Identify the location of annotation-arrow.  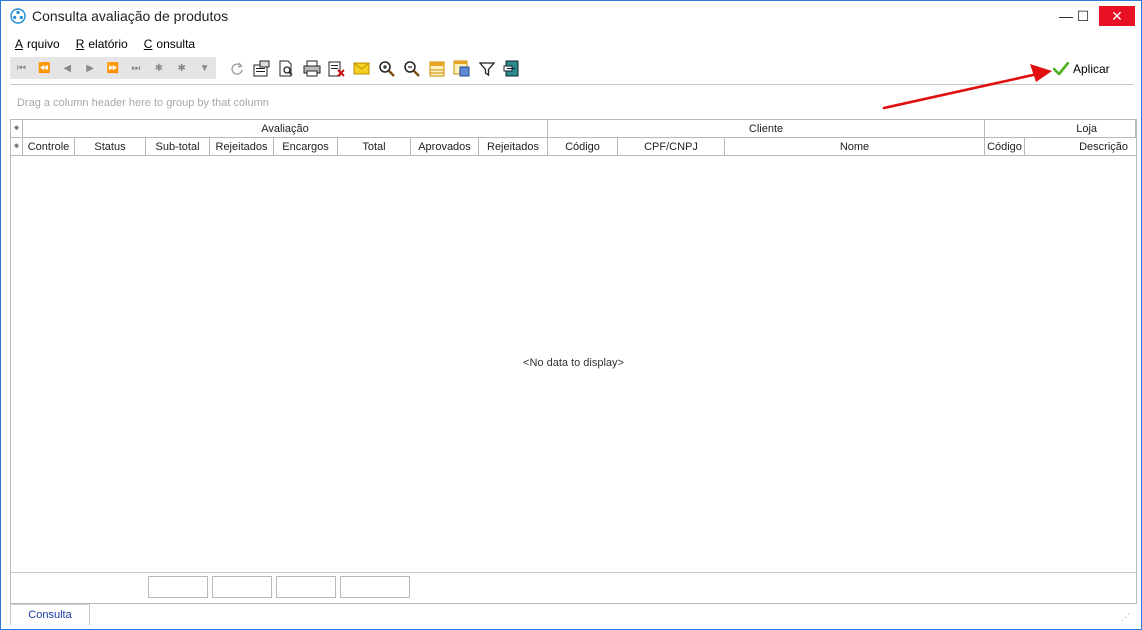
(967, 87).